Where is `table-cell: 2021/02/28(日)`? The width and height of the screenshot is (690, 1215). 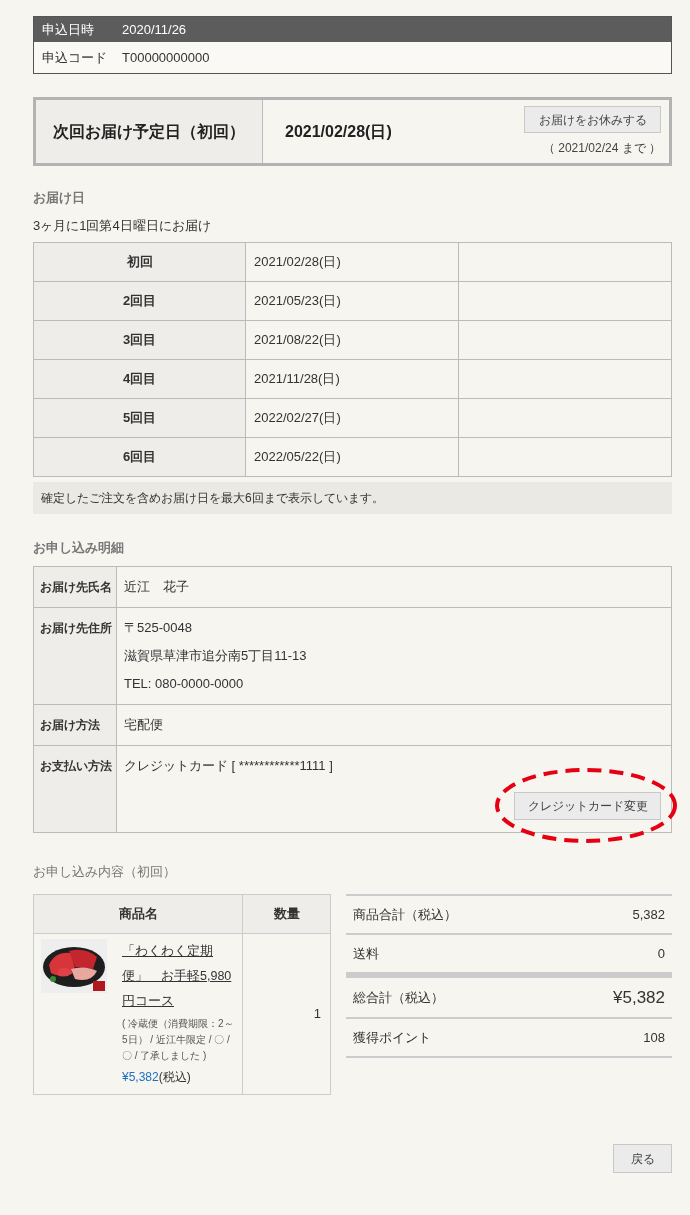
table-cell: 2021/02/28(日) is located at coordinates (352, 262).